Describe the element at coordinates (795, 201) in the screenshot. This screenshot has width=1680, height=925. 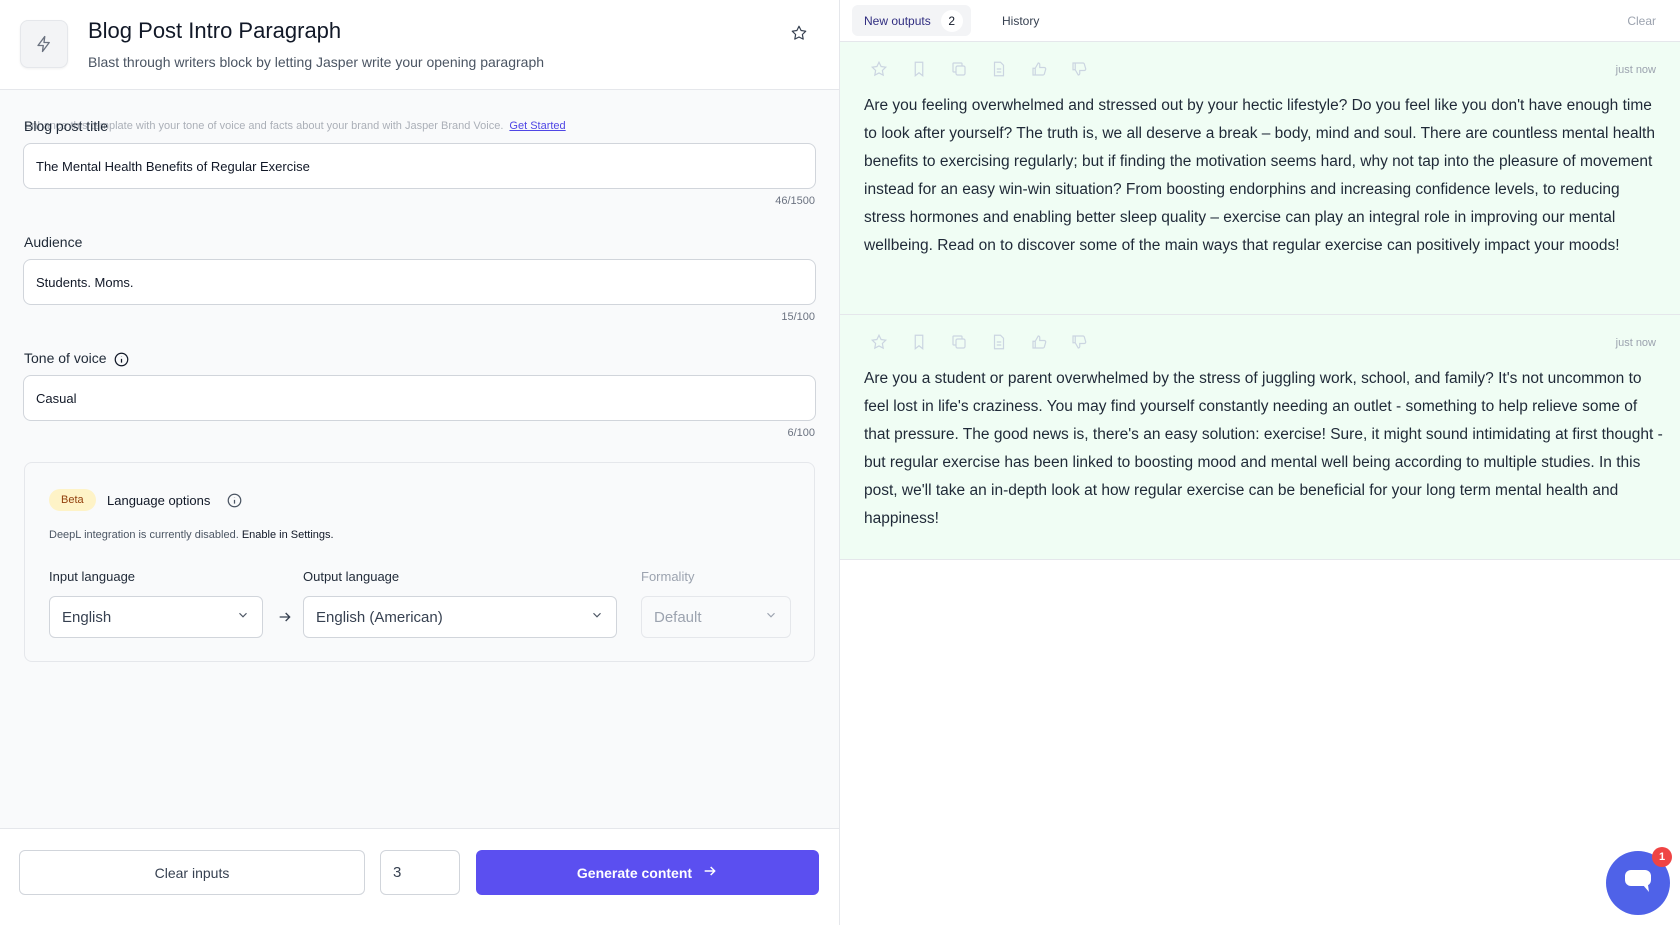
I see `blog-title-counter: 46/1500` at that location.